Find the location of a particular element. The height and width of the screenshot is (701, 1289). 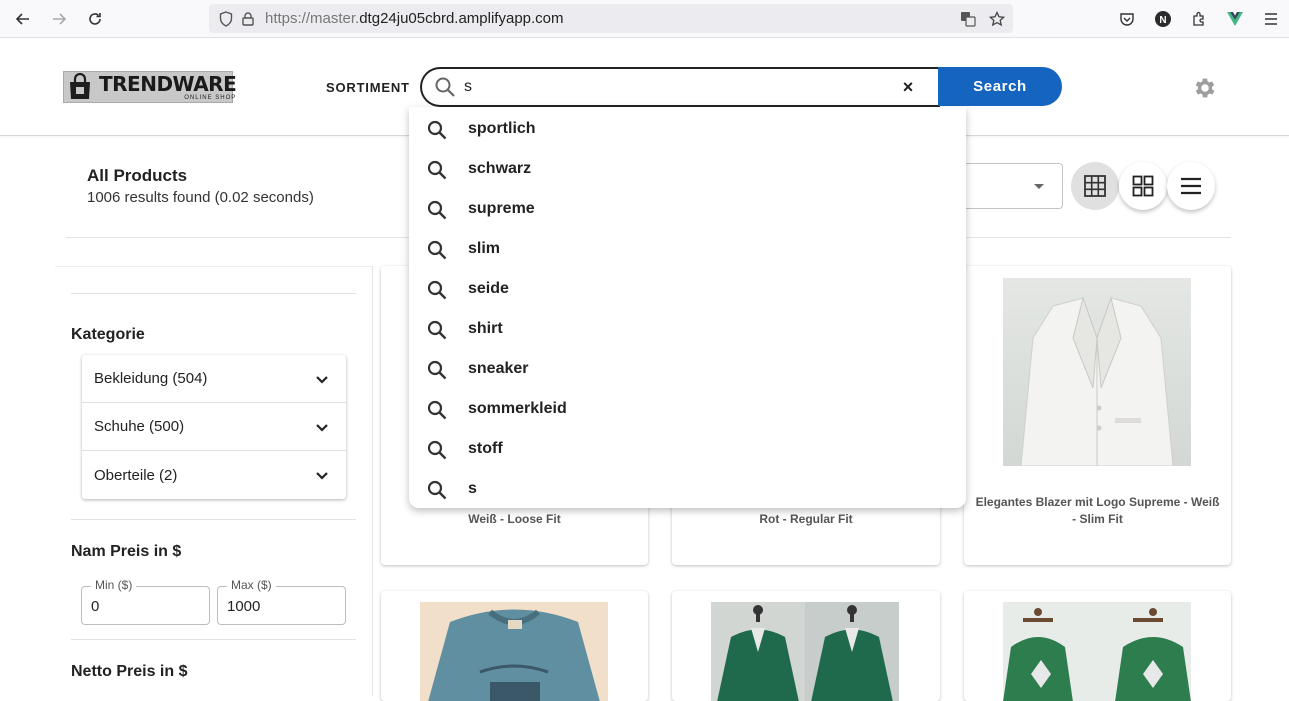

reload-icon is located at coordinates (95, 19).